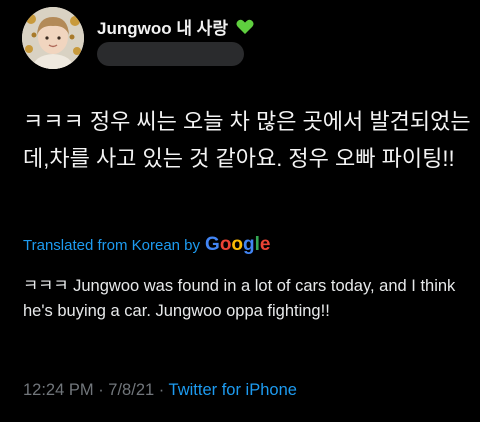 This screenshot has height=422, width=480. I want to click on tweet-meta: 12:24 PM · 7/8/21 · Twitter for iPhone, so click(160, 390).